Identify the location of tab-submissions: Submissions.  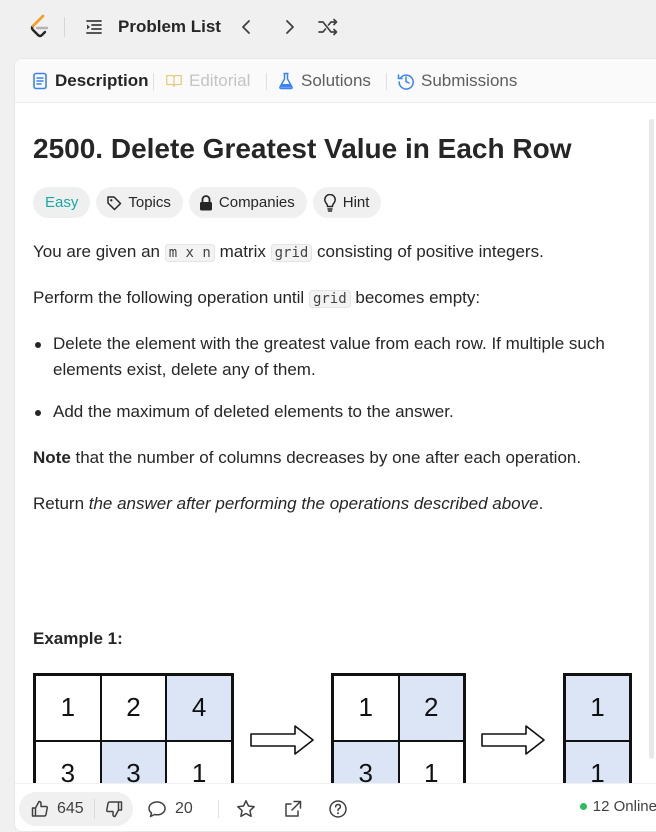
(457, 81).